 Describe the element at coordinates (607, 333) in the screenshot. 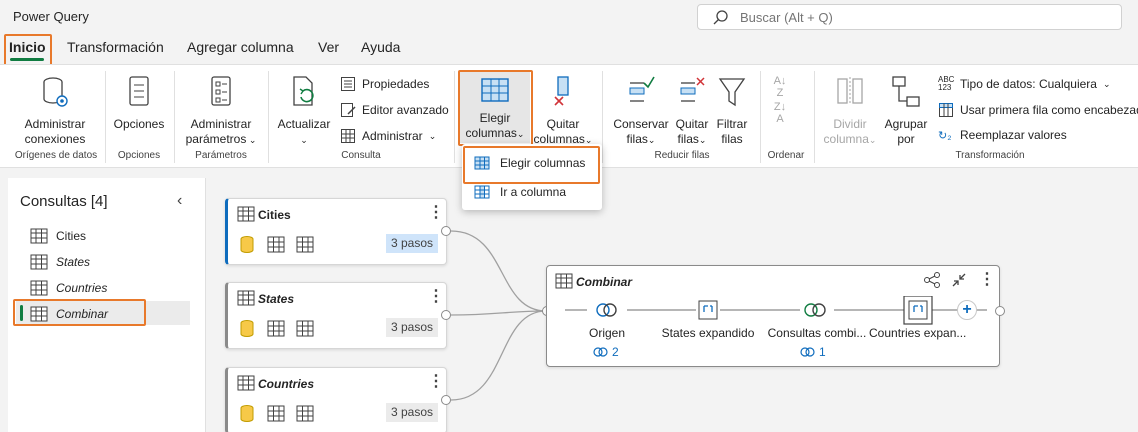

I see `step-origen: Origen` at that location.